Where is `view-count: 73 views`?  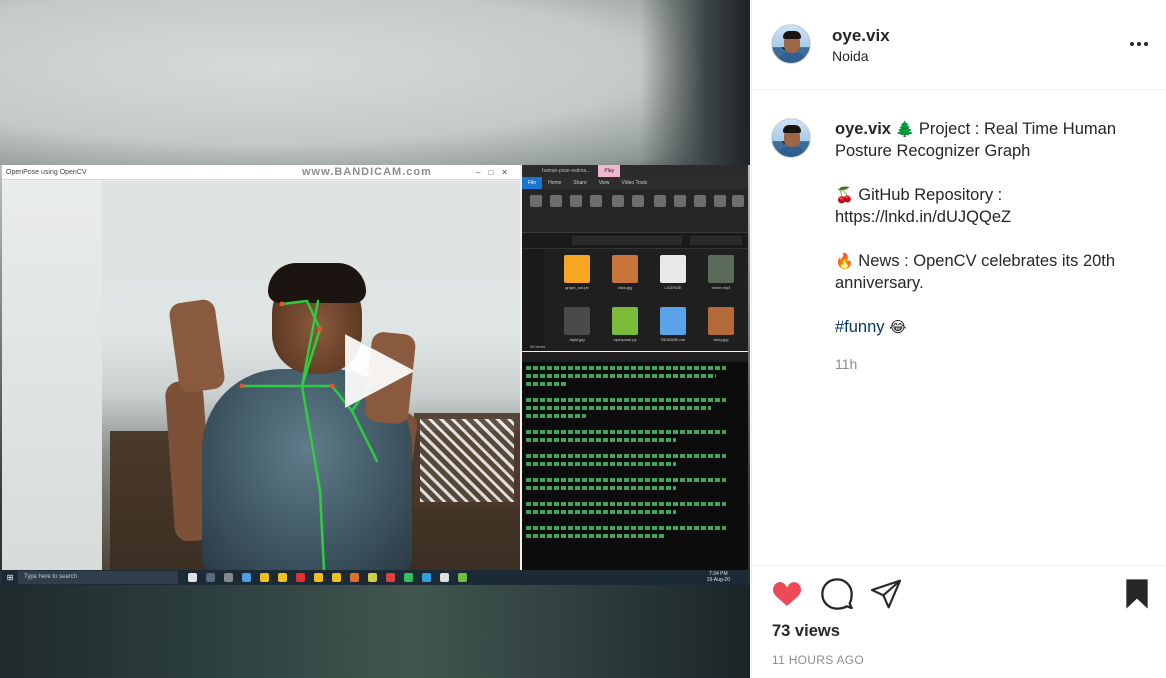
view-count: 73 views is located at coordinates (806, 631).